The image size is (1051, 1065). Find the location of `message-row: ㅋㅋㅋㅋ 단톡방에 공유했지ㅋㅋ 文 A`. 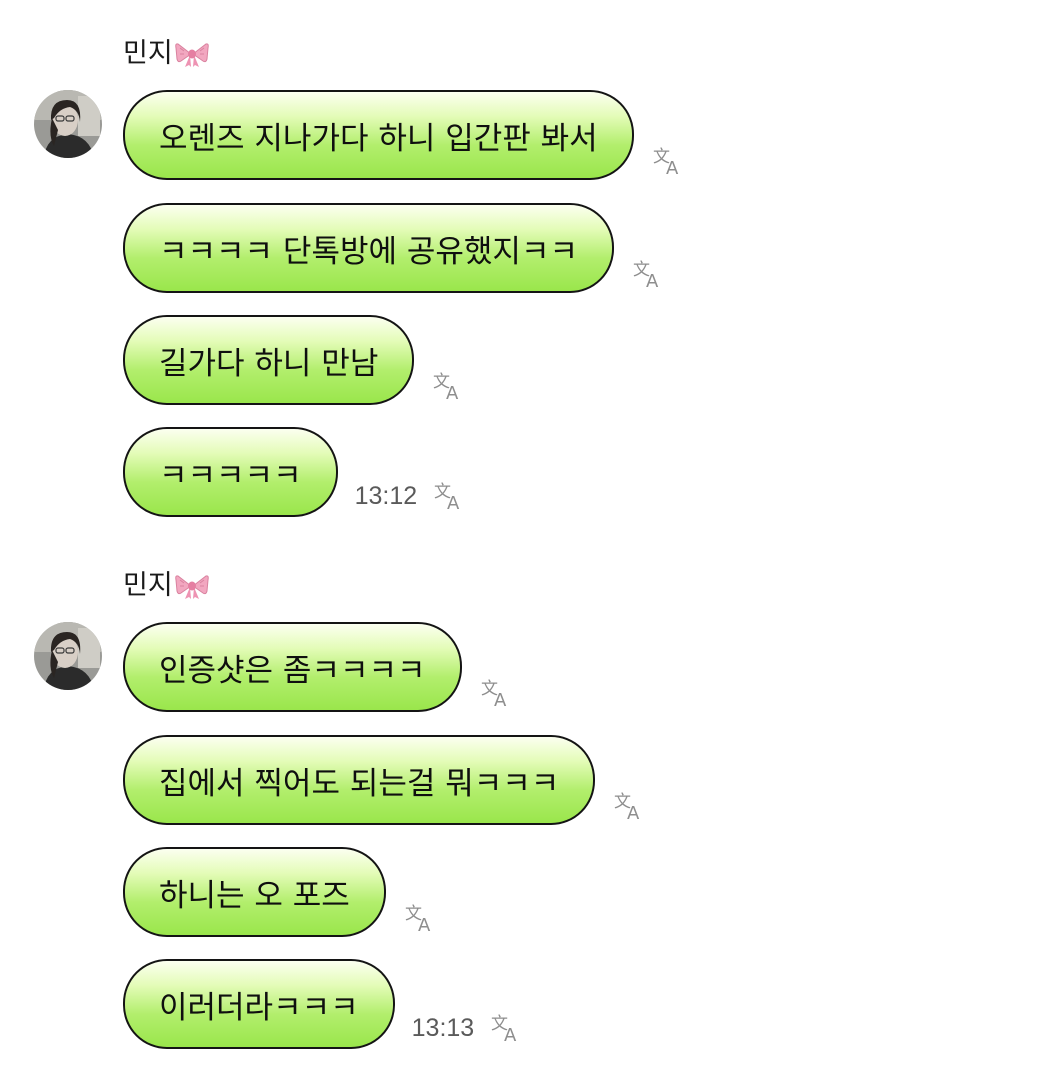

message-row: ㅋㅋㅋㅋ 단톡방에 공유했지ㅋㅋ 文 A is located at coordinates (395, 248).